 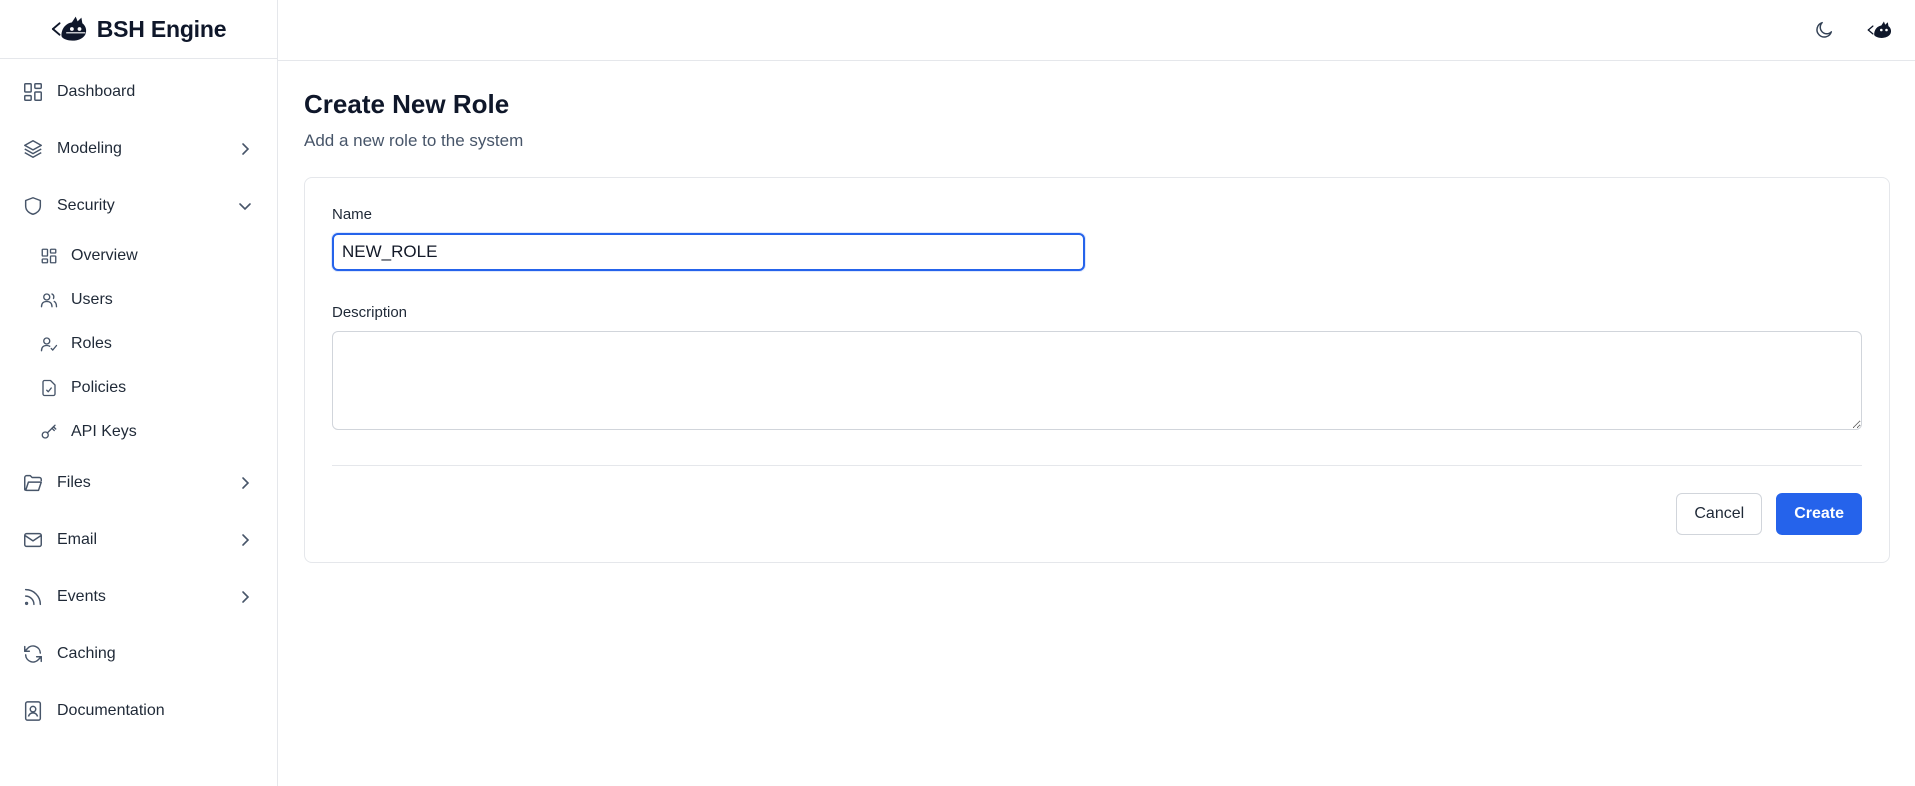 What do you see at coordinates (111, 710) in the screenshot?
I see `sidebar-item-label: Documentation` at bounding box center [111, 710].